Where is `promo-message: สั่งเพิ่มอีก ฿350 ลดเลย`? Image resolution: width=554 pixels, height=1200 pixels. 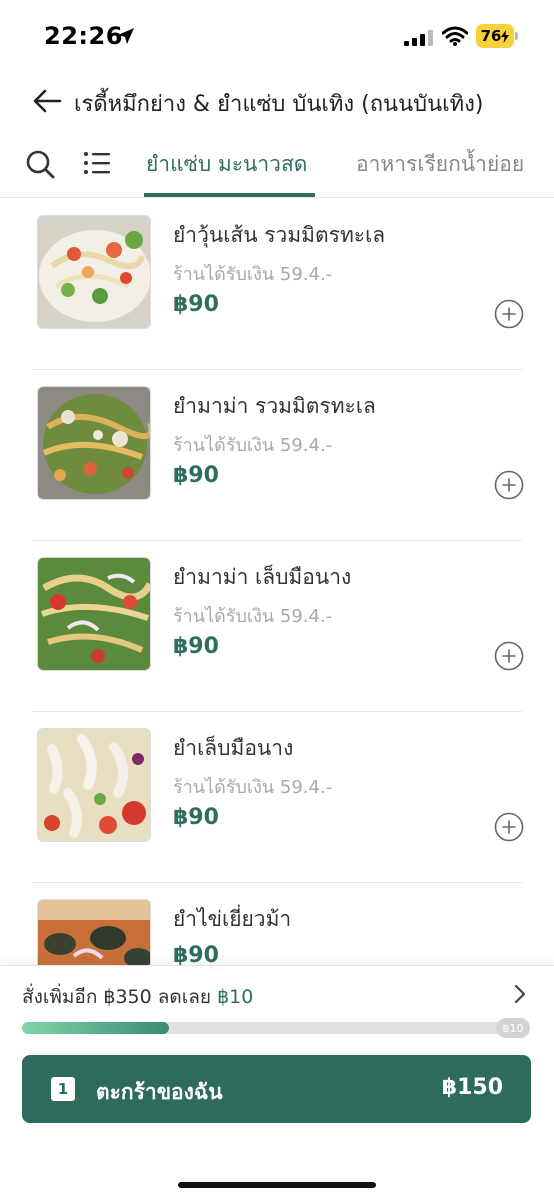 promo-message: สั่งเพิ่มอีก ฿350 ลดเลย is located at coordinates (120, 997).